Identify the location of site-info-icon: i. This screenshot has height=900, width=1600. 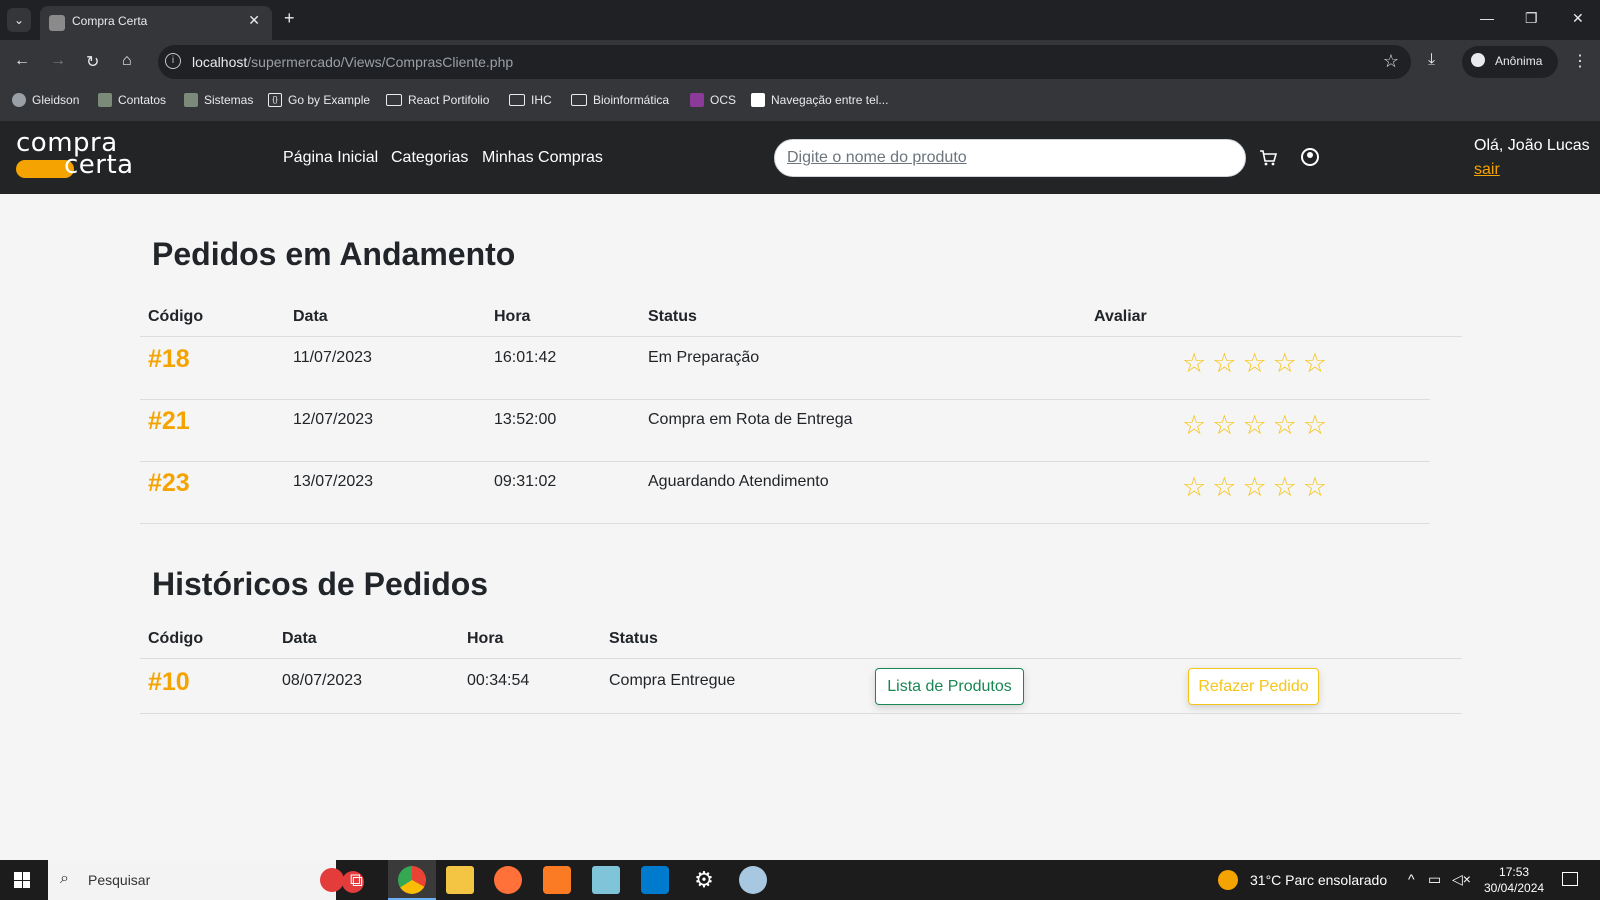
(173, 61).